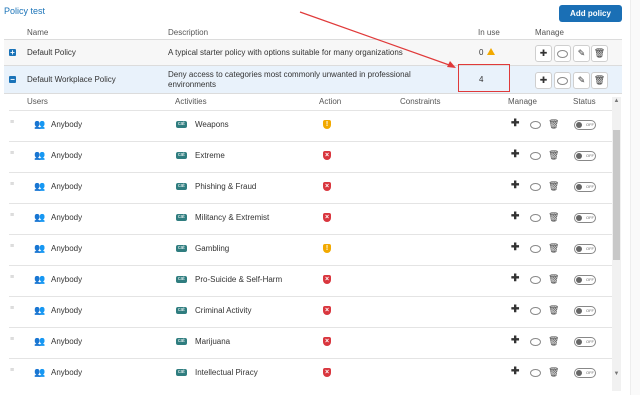 The height and width of the screenshot is (395, 640). Describe the element at coordinates (239, 279) in the screenshot. I see `rule-activity: Pro-Suicide & Self-Harm` at that location.